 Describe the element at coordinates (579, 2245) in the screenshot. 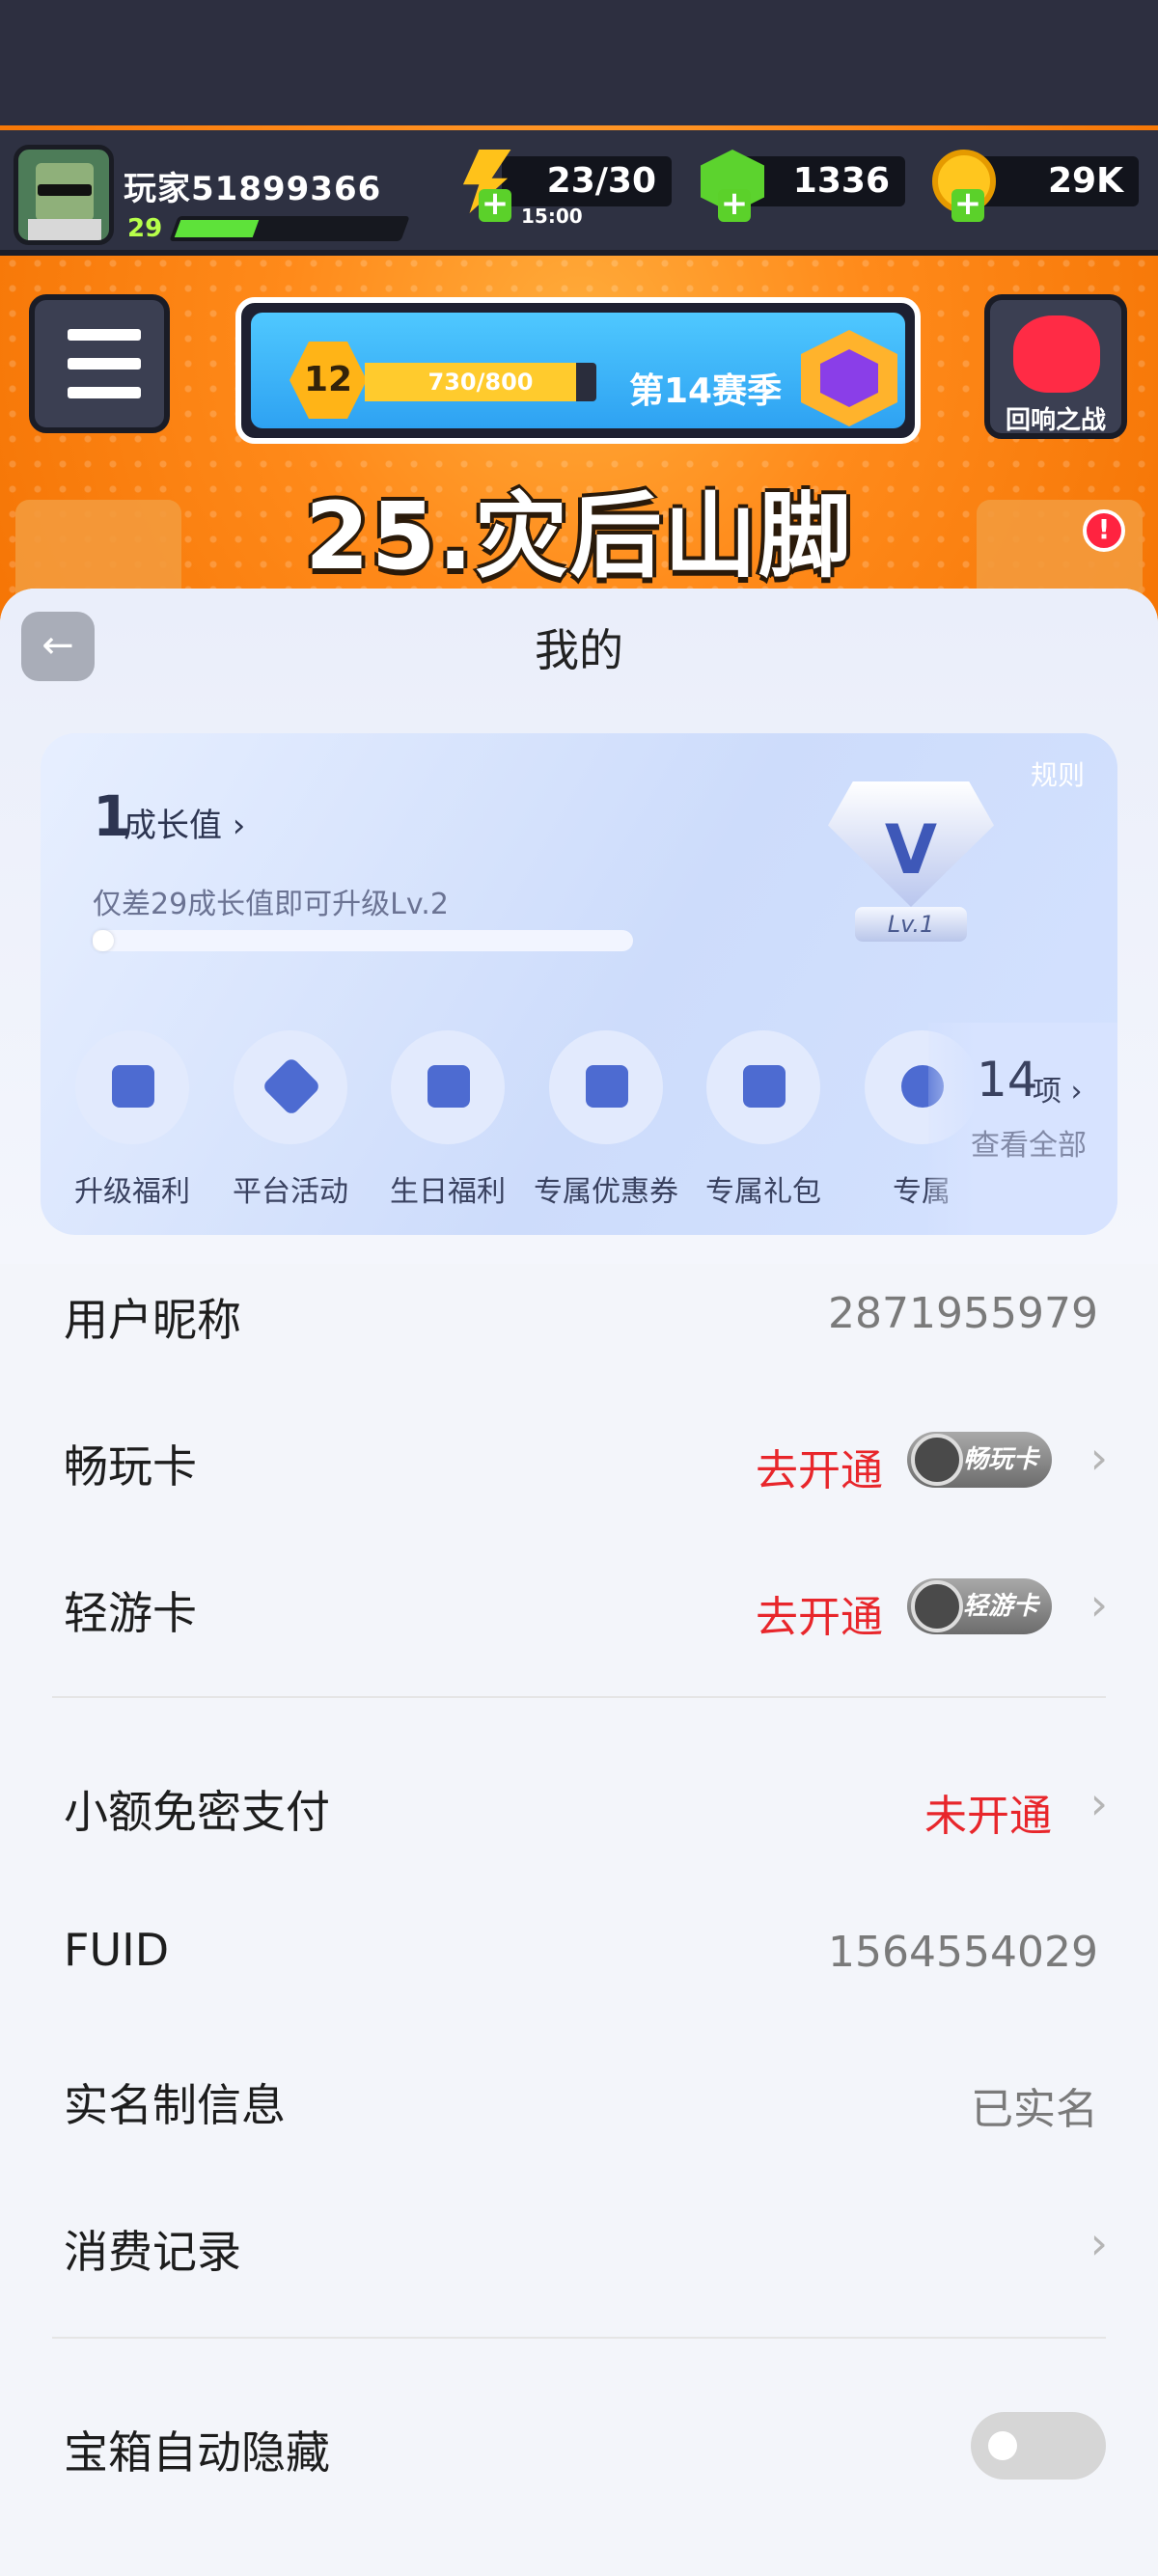

I see `consume-record-row: 消费记录 ›` at that location.